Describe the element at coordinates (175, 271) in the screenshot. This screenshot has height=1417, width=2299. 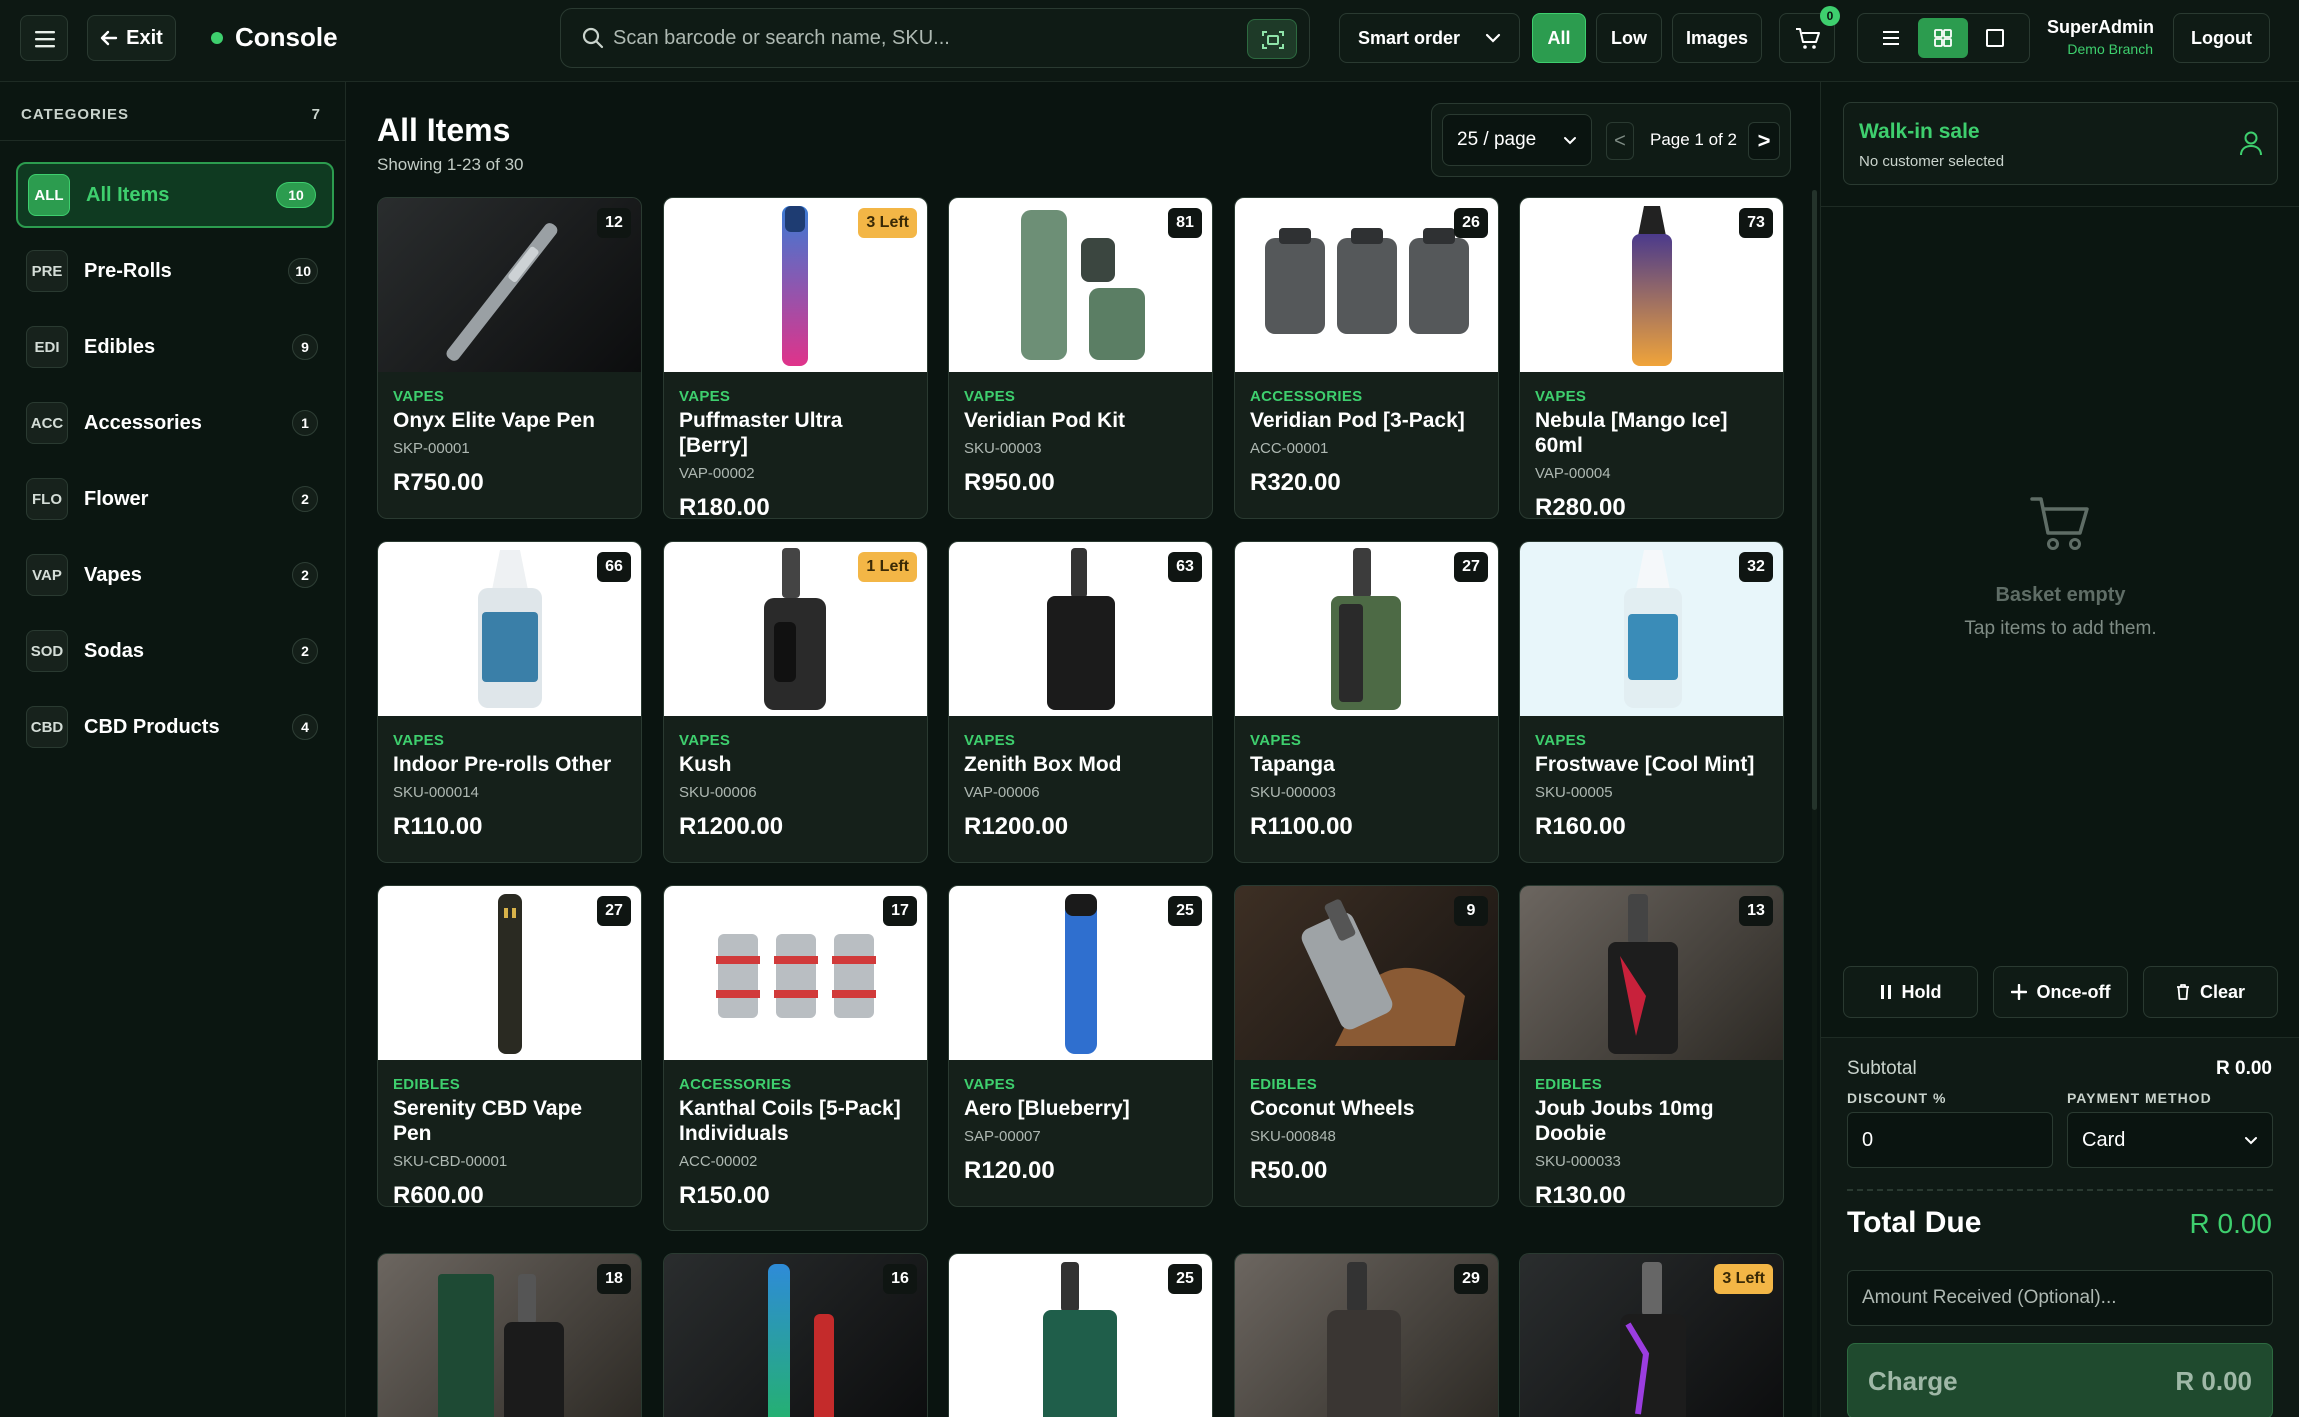
I see `category-item-pre-rolls: PRE Pre-Rolls 10` at that location.